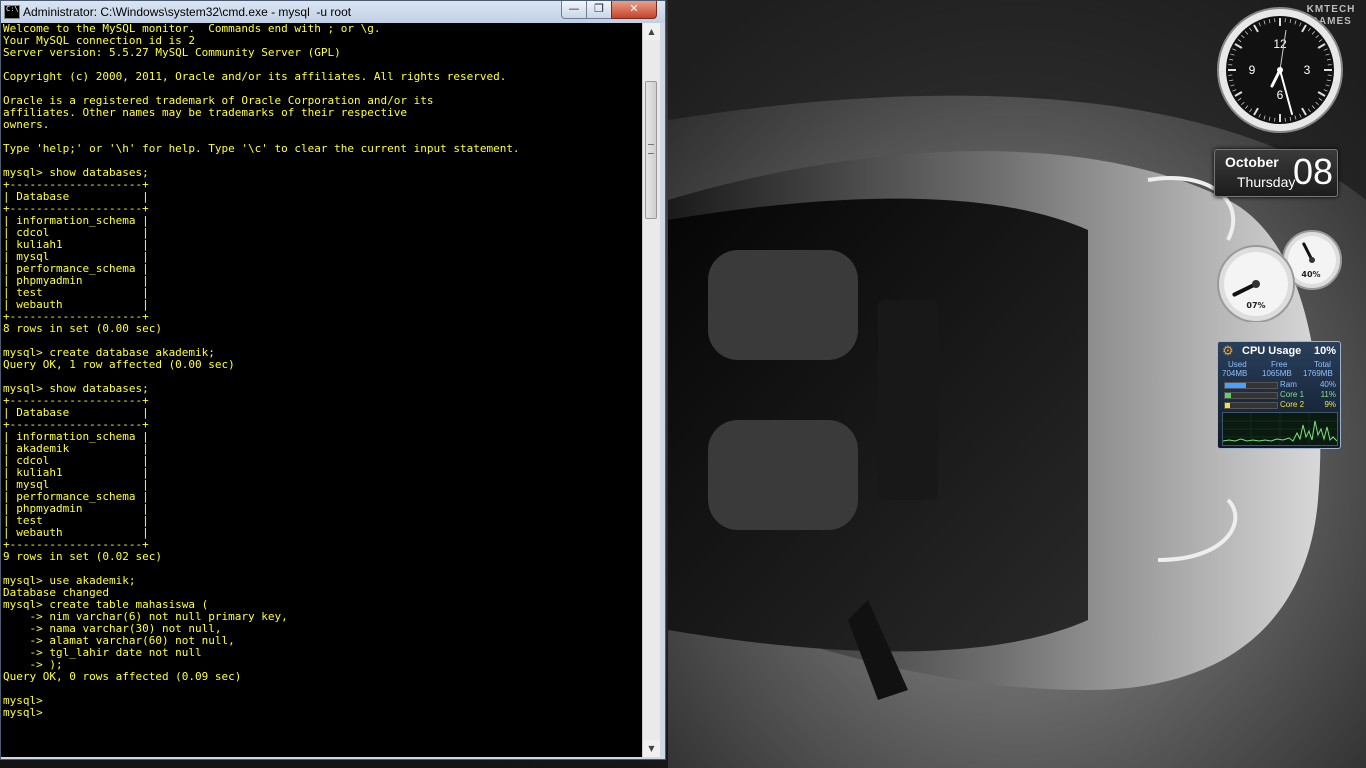  Describe the element at coordinates (1307, 70) in the screenshot. I see `clock-numeral-3: 3` at that location.